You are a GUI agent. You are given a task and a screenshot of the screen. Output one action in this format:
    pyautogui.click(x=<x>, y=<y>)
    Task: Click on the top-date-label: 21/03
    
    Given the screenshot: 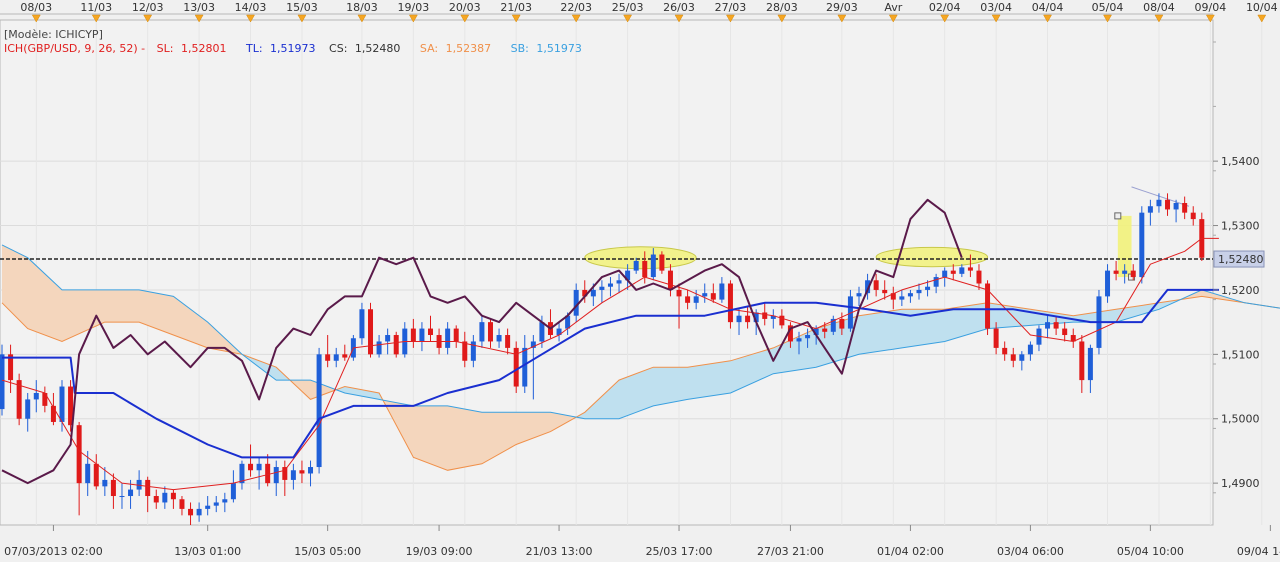 What is the action you would take?
    pyautogui.click(x=516, y=7)
    